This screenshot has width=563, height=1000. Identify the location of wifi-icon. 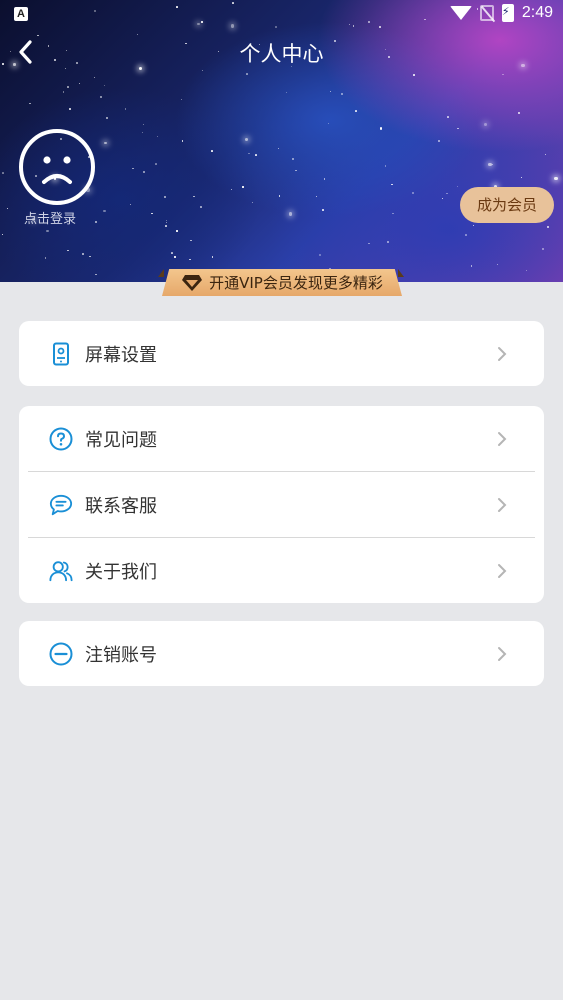
(460, 13).